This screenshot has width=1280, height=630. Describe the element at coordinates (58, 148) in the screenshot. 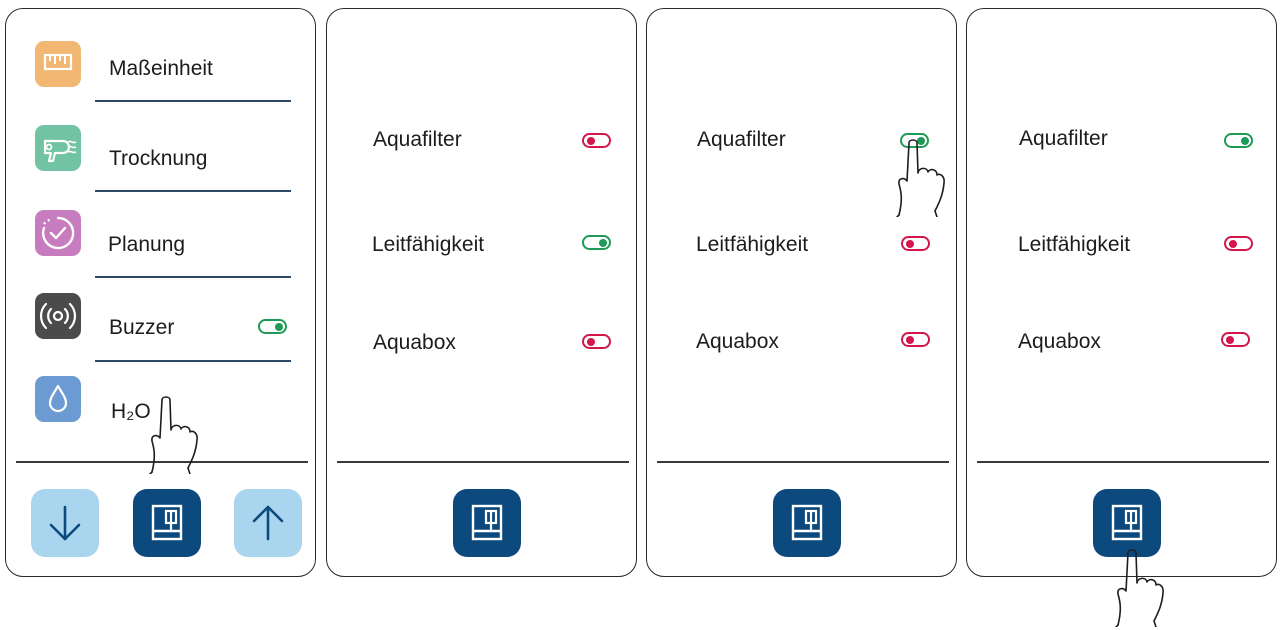

I see `hair-dryer-icon` at that location.